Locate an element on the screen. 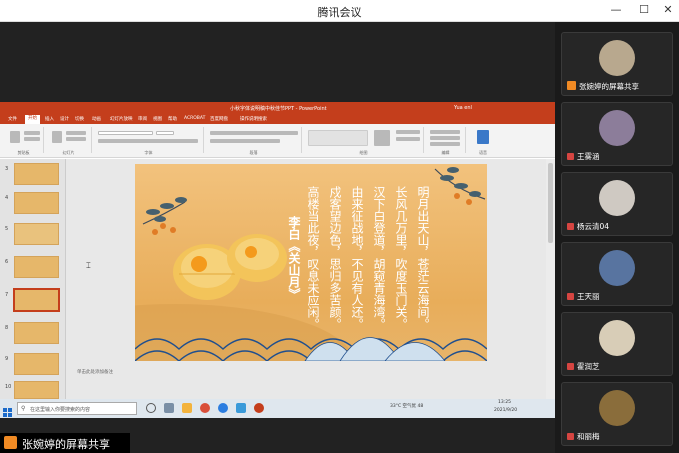 The width and height of the screenshot is (679, 453). window-title: 腾讯会议 is located at coordinates (339, 12).